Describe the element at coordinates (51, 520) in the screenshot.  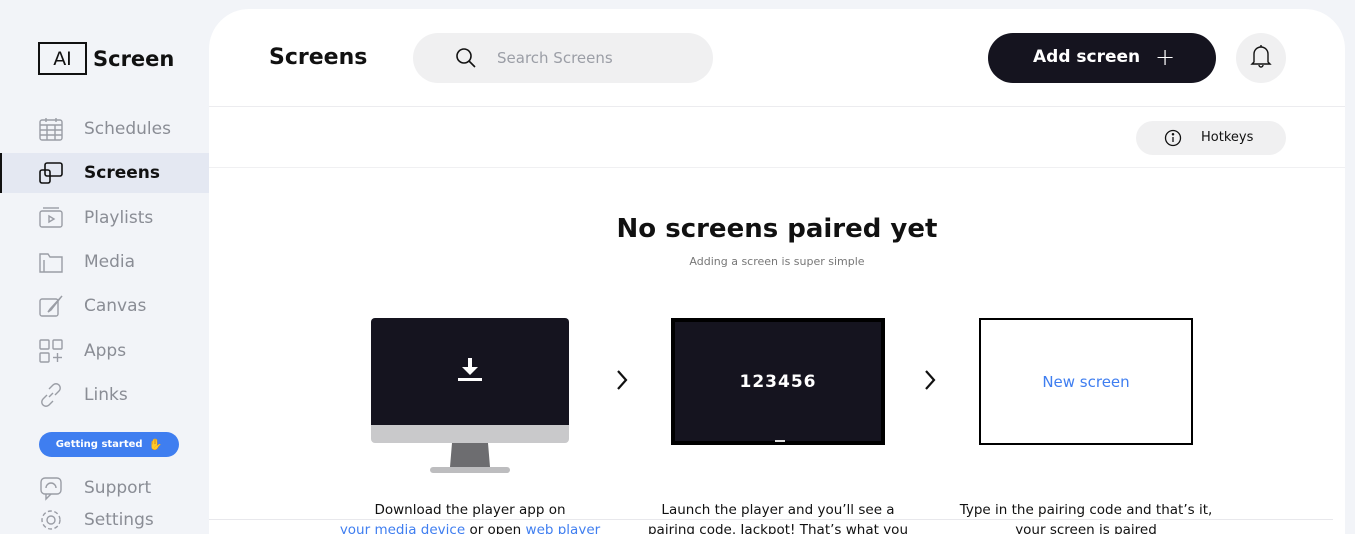
I see `gear-icon` at that location.